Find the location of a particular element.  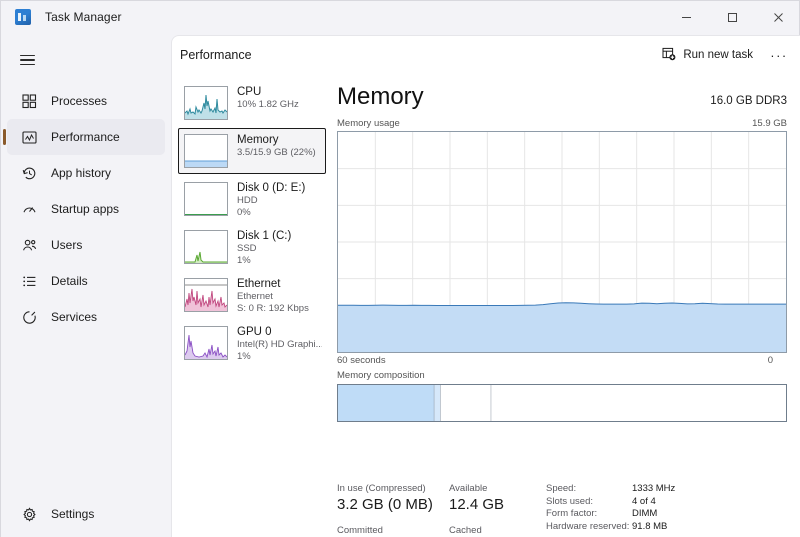

graph-max-label: 15.9 GB is located at coordinates (769, 123).